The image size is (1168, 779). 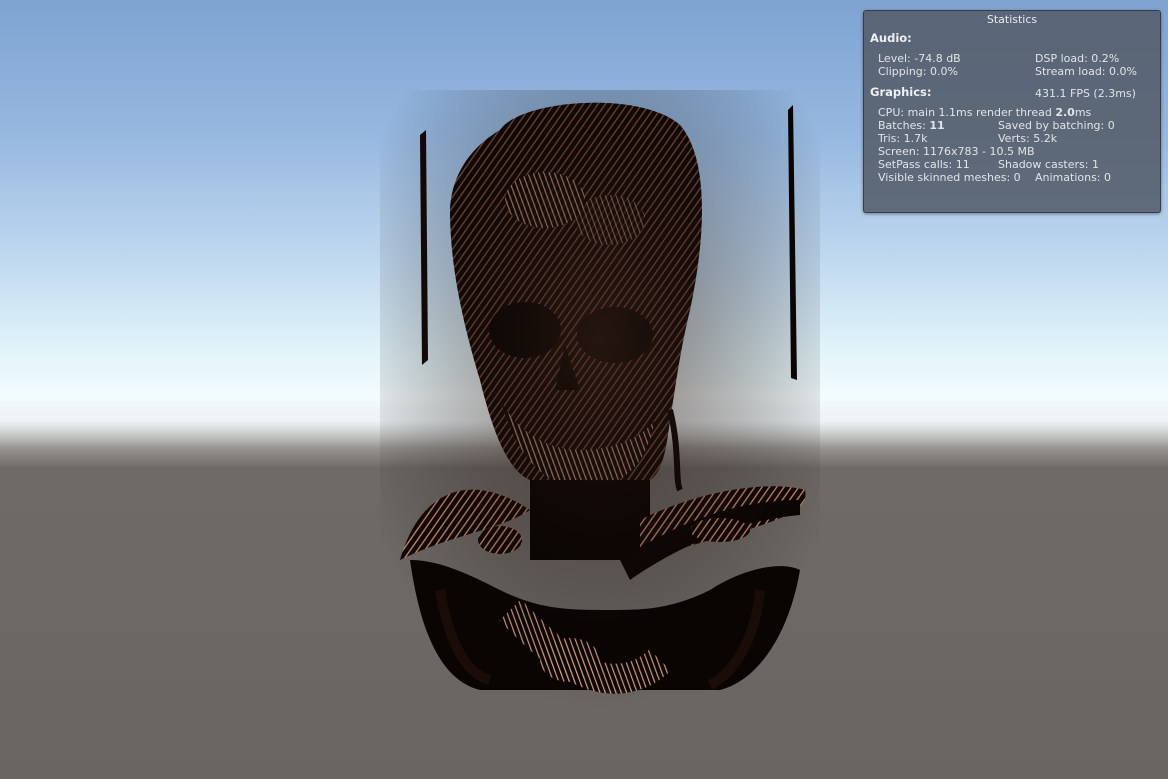 What do you see at coordinates (967, 112) in the screenshot?
I see `cpu-prefix: CPU: main 1.1ms render thread` at bounding box center [967, 112].